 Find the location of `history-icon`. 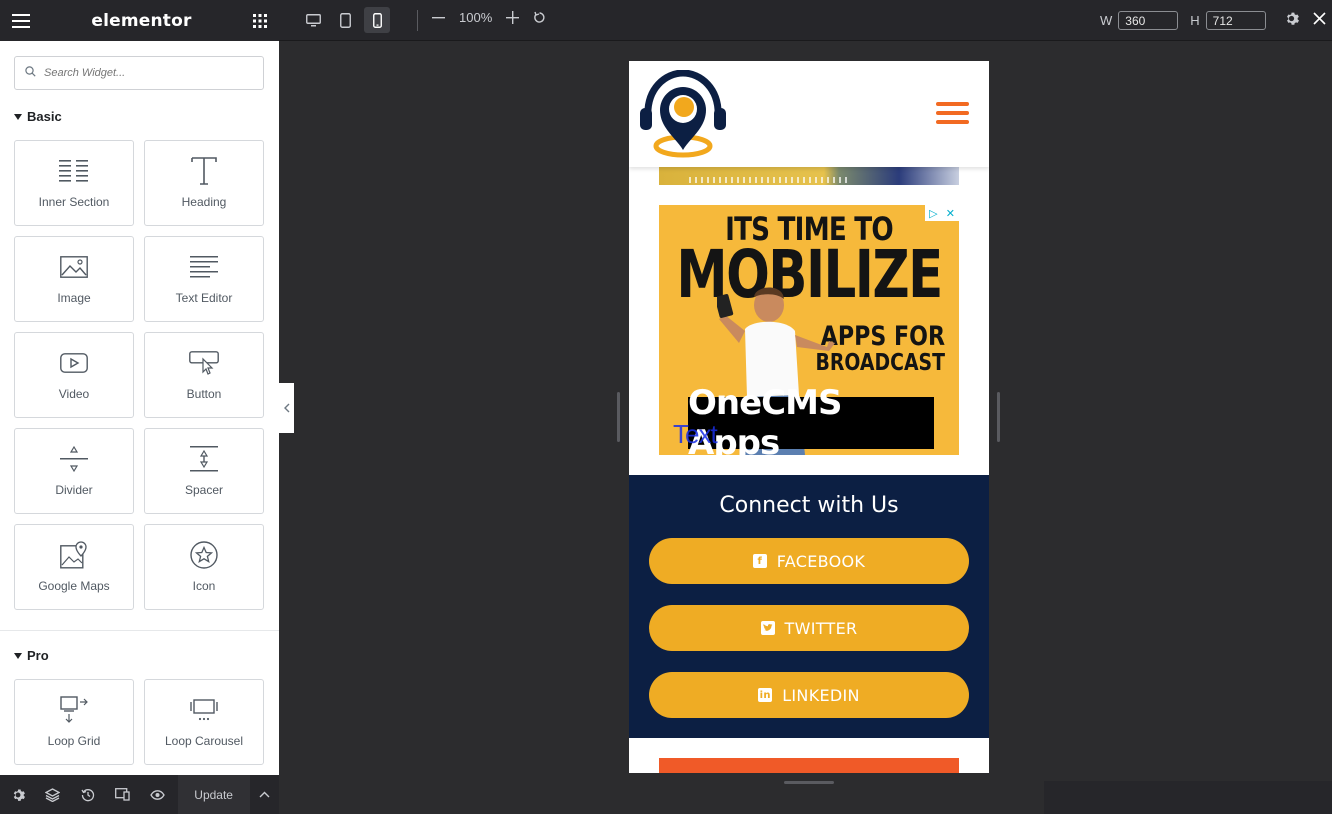

history-icon is located at coordinates (87, 794).